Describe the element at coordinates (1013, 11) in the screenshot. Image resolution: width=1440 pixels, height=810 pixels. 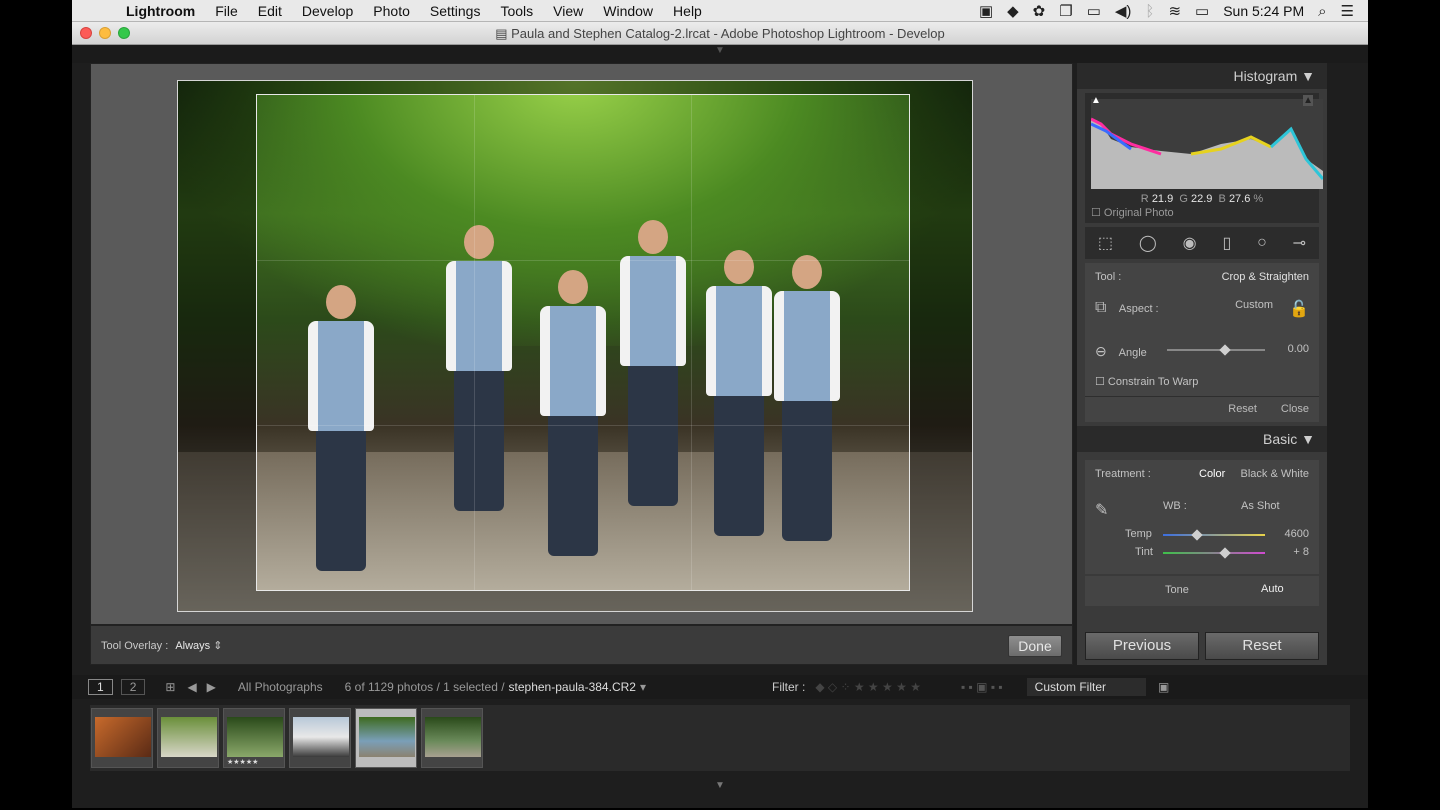
I see `evernote-icon: ◆` at that location.